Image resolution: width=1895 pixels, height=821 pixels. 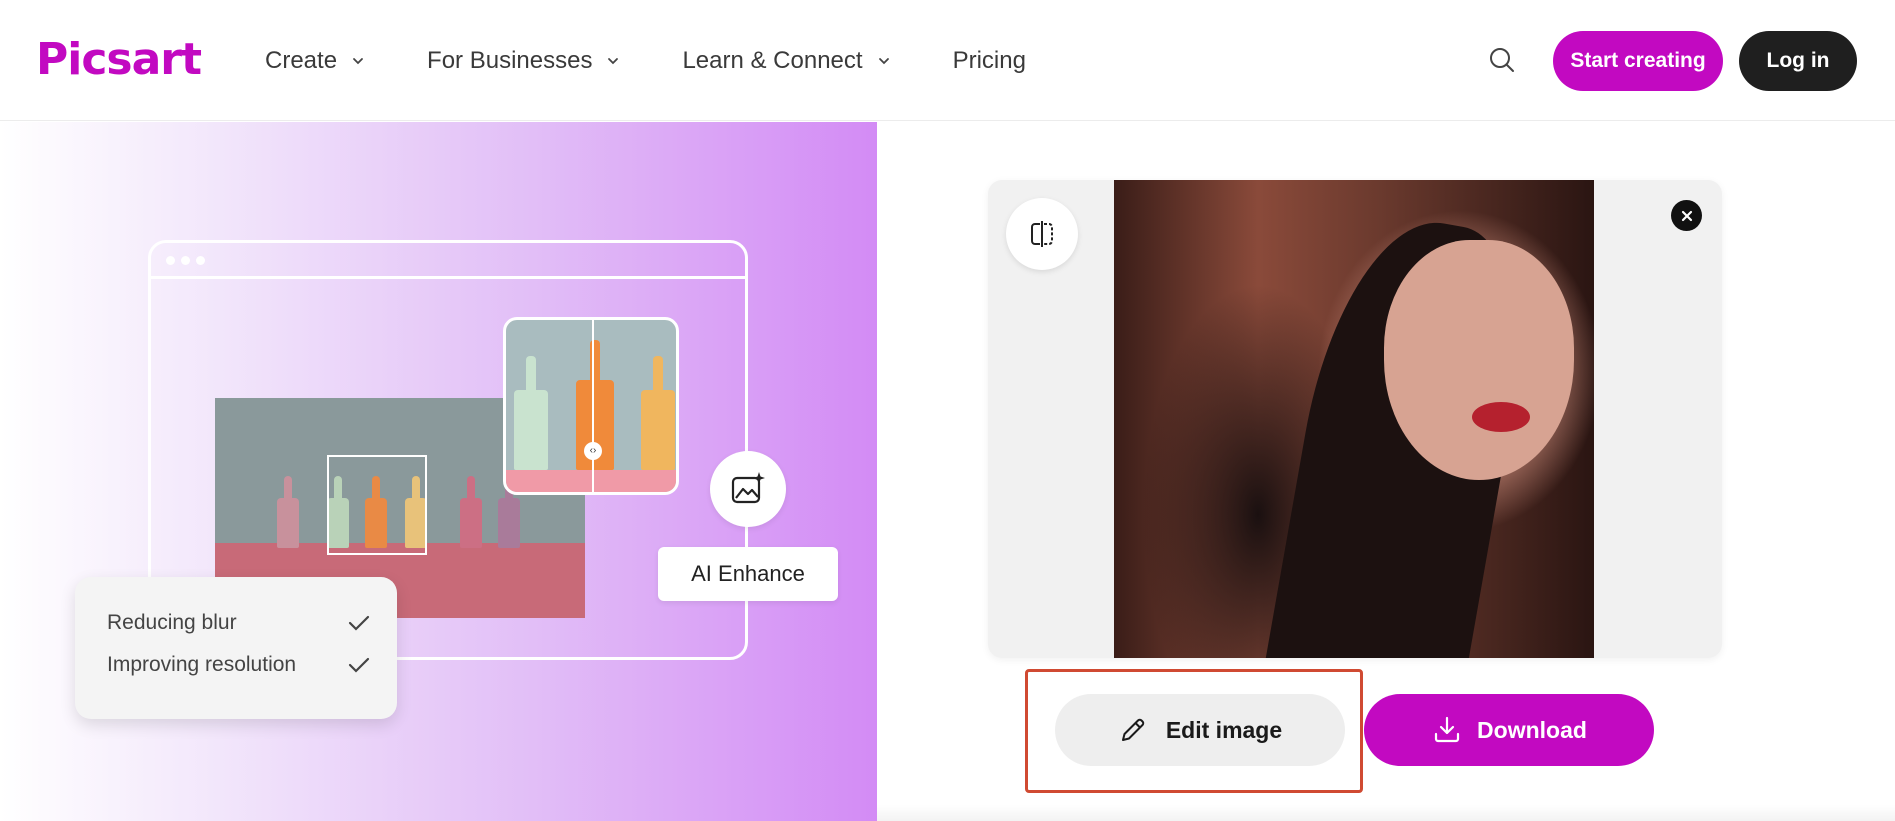 I want to click on browser-bar, so click(x=448, y=261).